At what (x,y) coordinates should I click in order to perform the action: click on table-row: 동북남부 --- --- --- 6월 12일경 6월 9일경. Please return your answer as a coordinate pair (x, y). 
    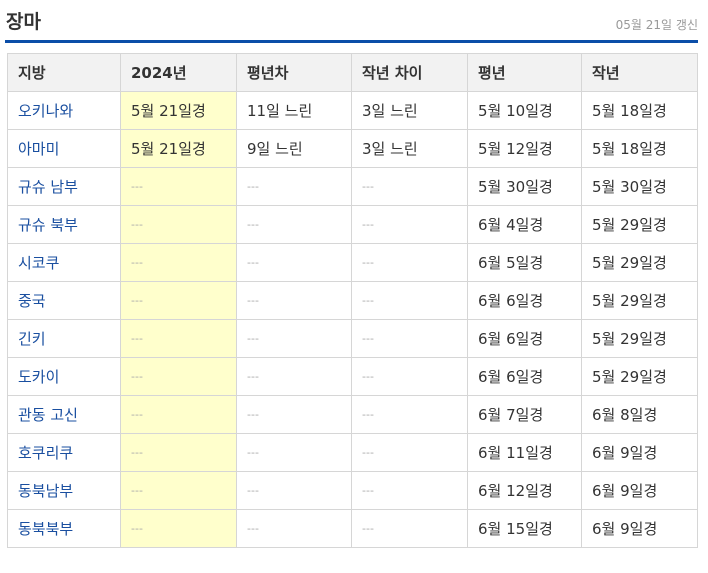
    Looking at the image, I should click on (352, 490).